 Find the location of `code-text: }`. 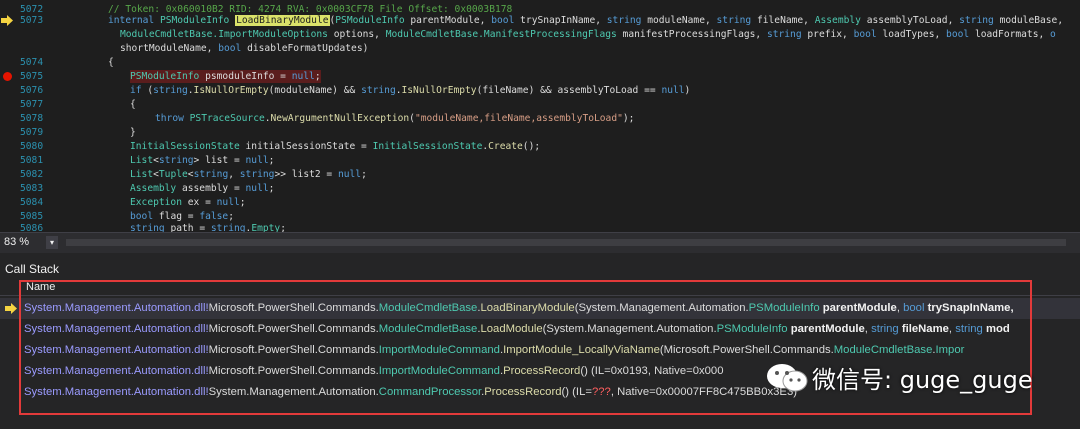

code-text: } is located at coordinates (133, 132).